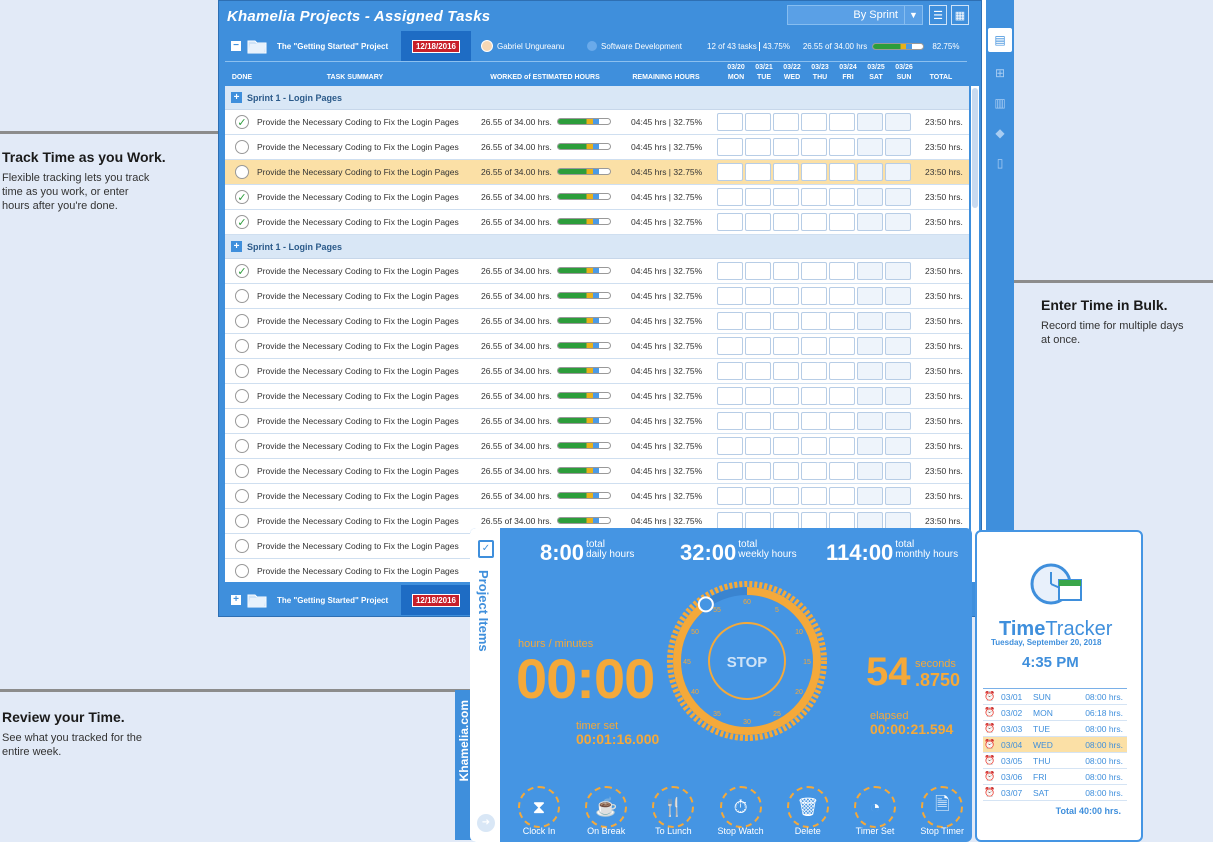  Describe the element at coordinates (1055, 745) in the screenshot. I see `tracker-day-row: ⏰ 03/04 WED 08:00 hrs.` at that location.